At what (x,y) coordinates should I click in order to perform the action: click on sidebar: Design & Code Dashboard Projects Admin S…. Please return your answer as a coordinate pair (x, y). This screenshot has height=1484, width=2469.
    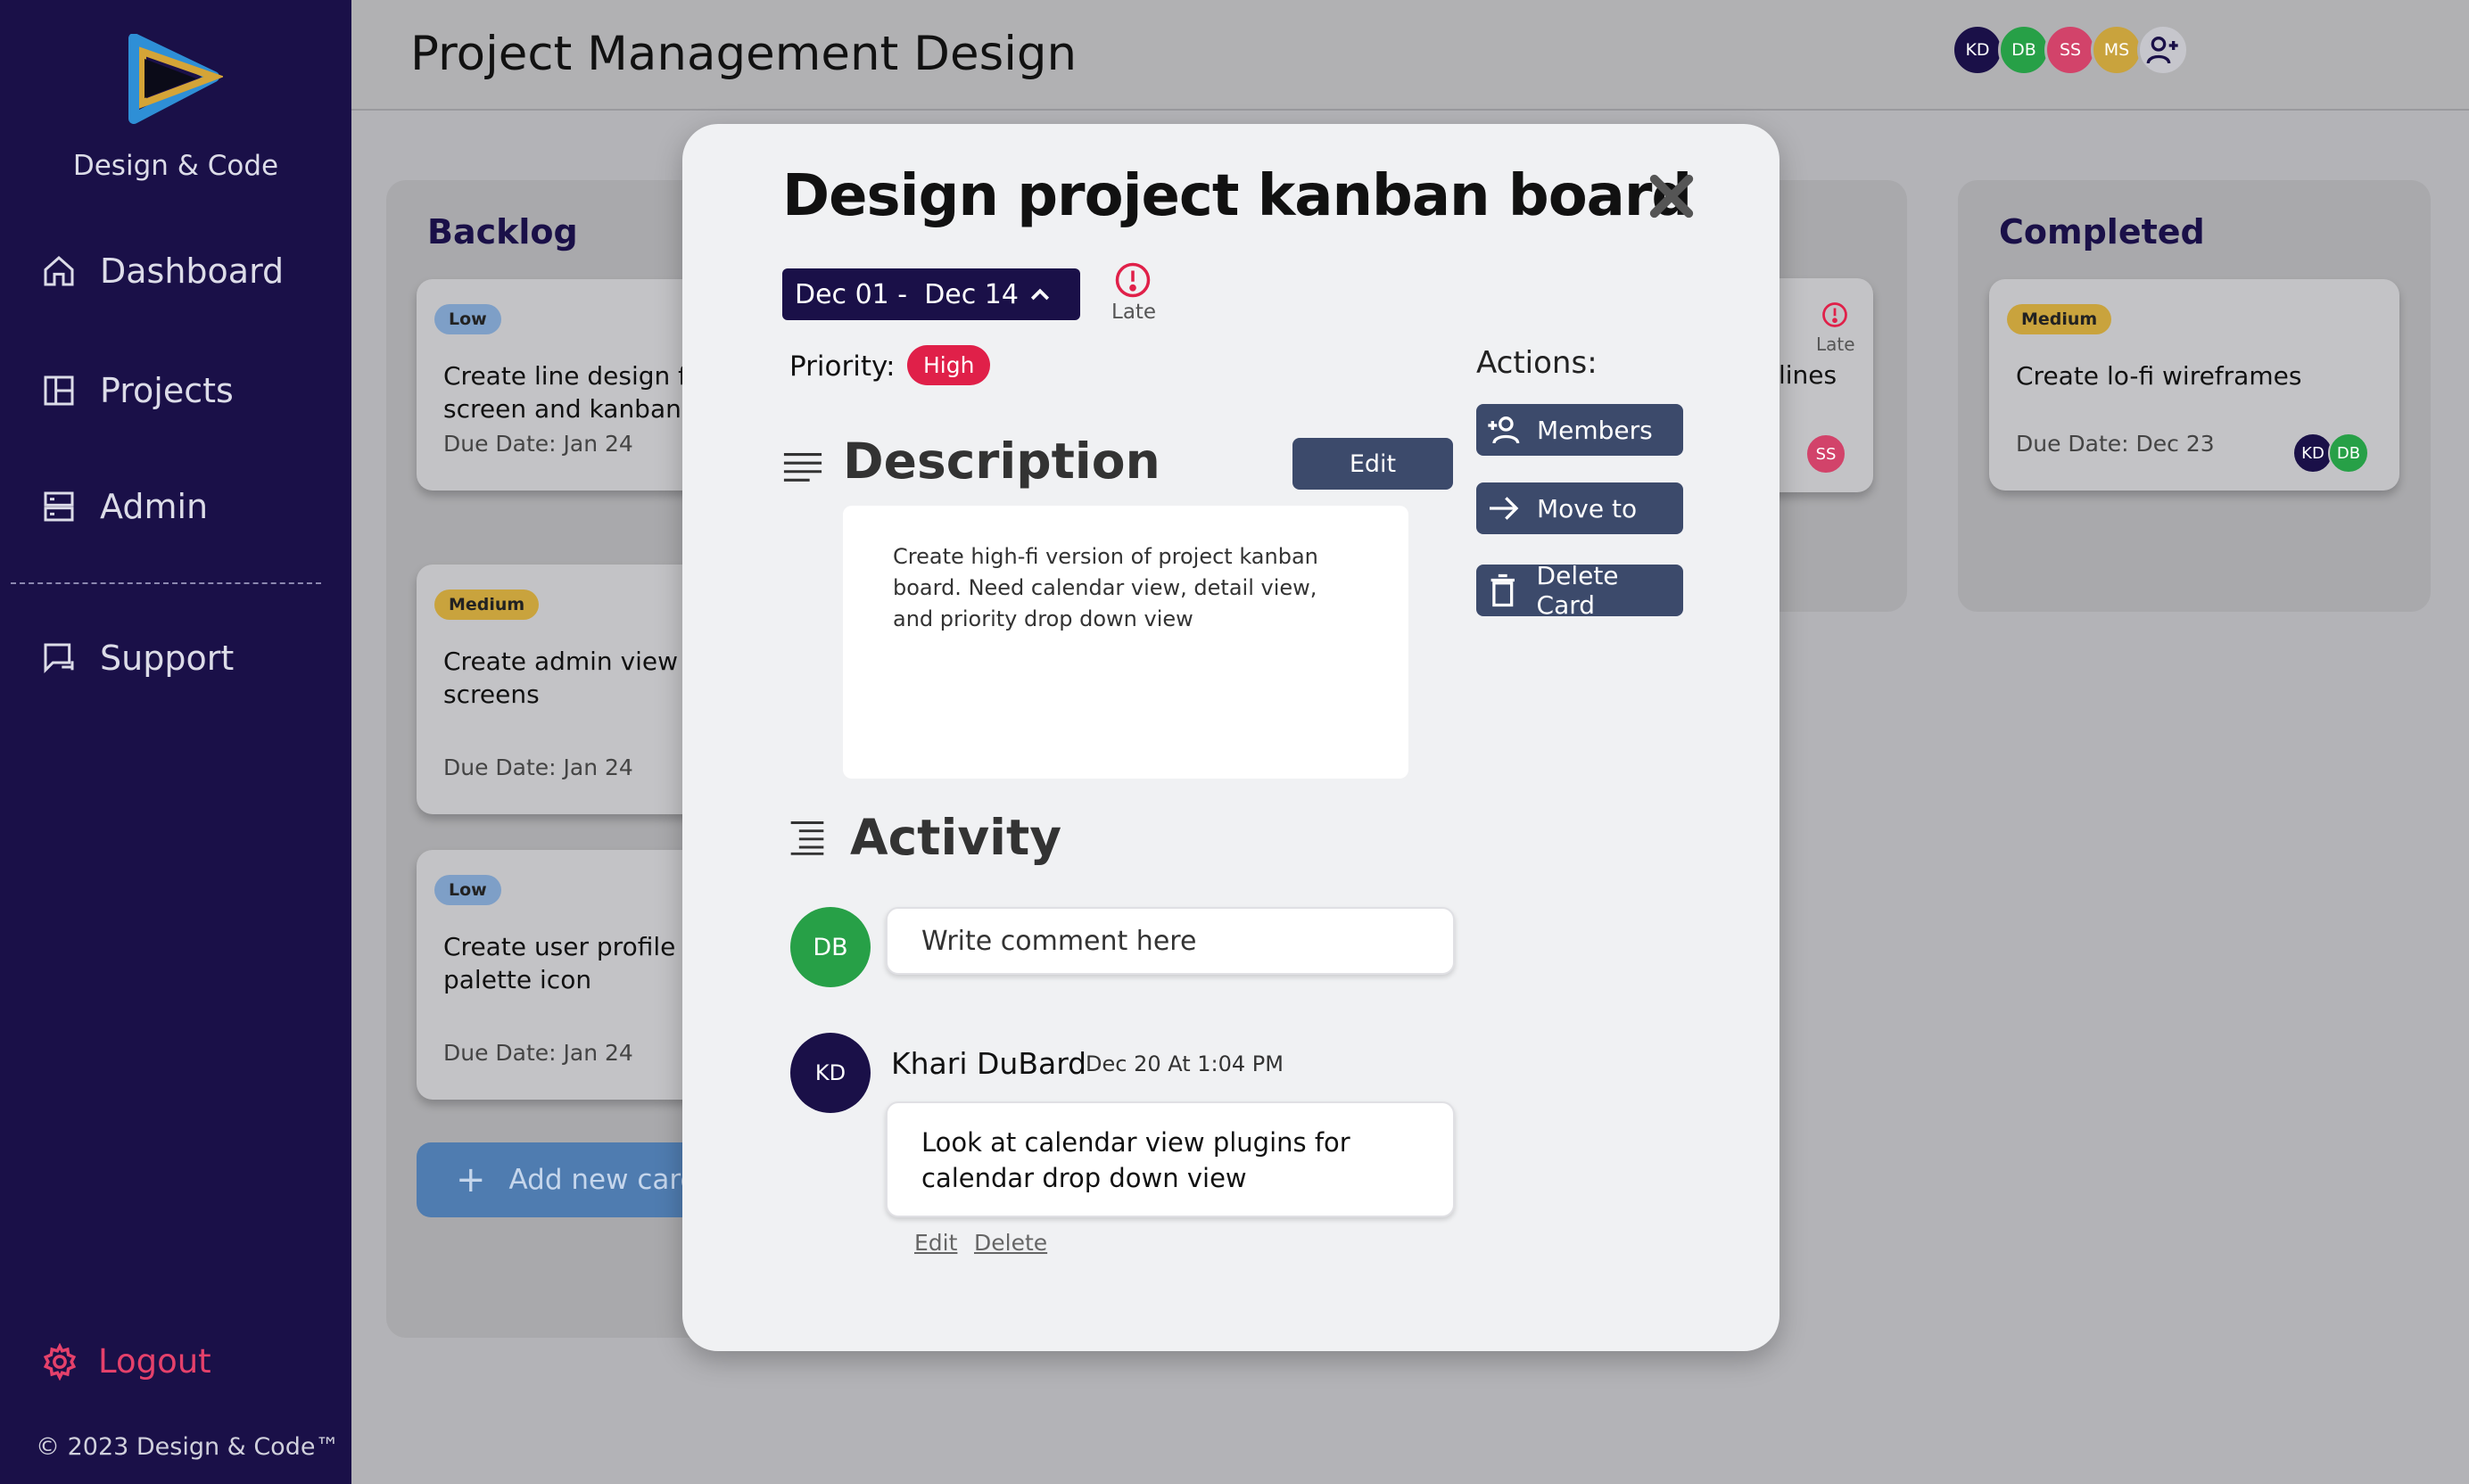
    Looking at the image, I should click on (175, 742).